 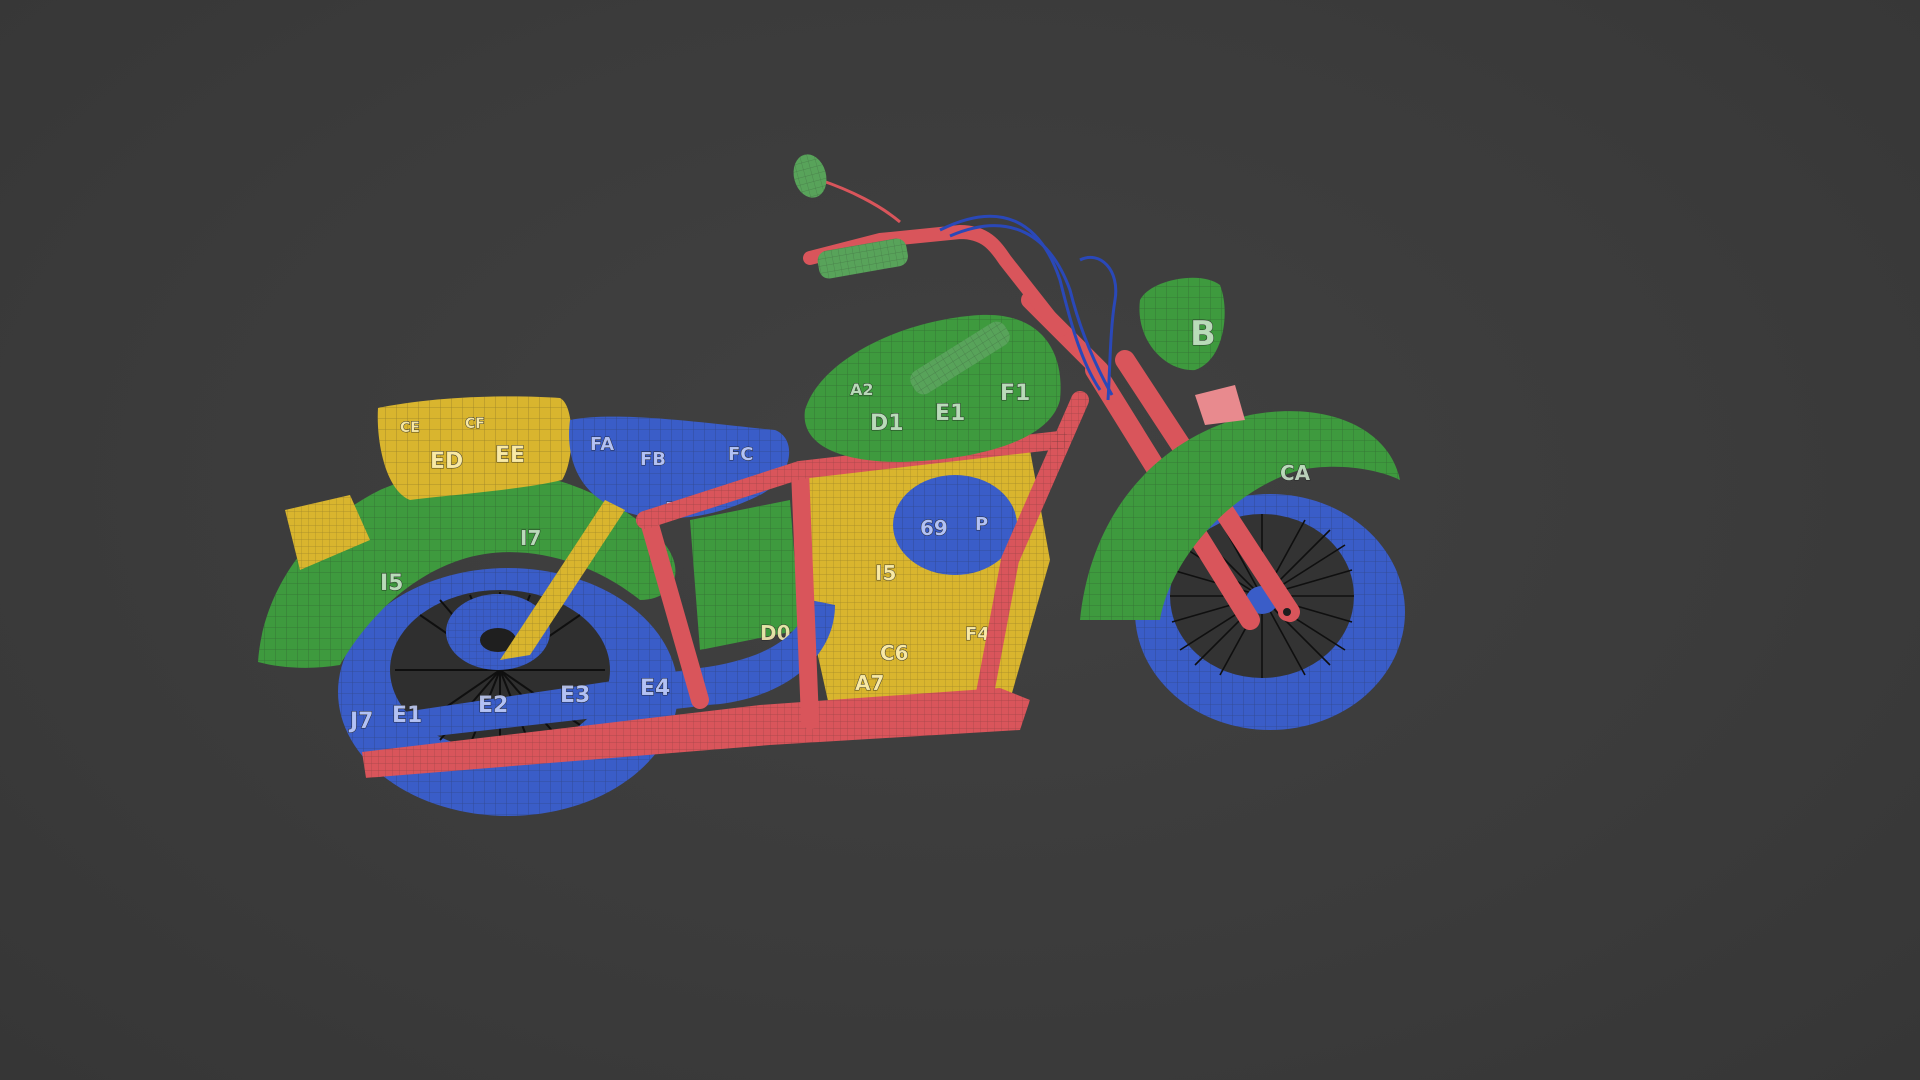 What do you see at coordinates (361, 721) in the screenshot?
I see `uv-label: J7` at bounding box center [361, 721].